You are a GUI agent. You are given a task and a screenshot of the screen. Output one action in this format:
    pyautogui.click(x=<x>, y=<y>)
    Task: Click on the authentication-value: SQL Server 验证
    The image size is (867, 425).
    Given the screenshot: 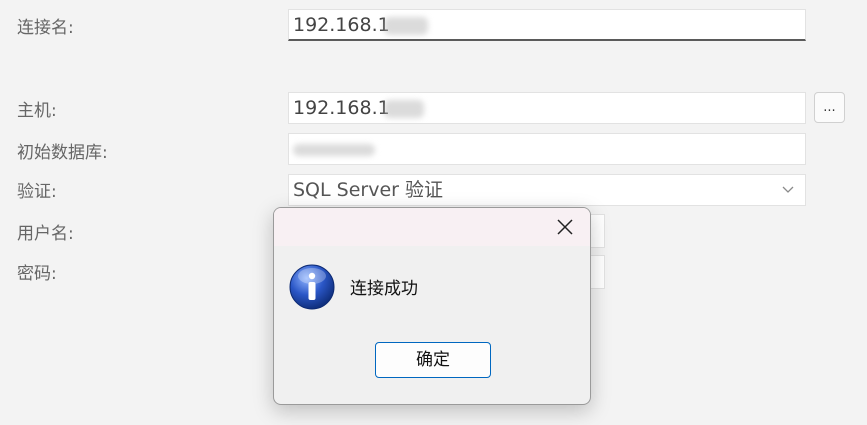 What is the action you would take?
    pyautogui.click(x=368, y=190)
    